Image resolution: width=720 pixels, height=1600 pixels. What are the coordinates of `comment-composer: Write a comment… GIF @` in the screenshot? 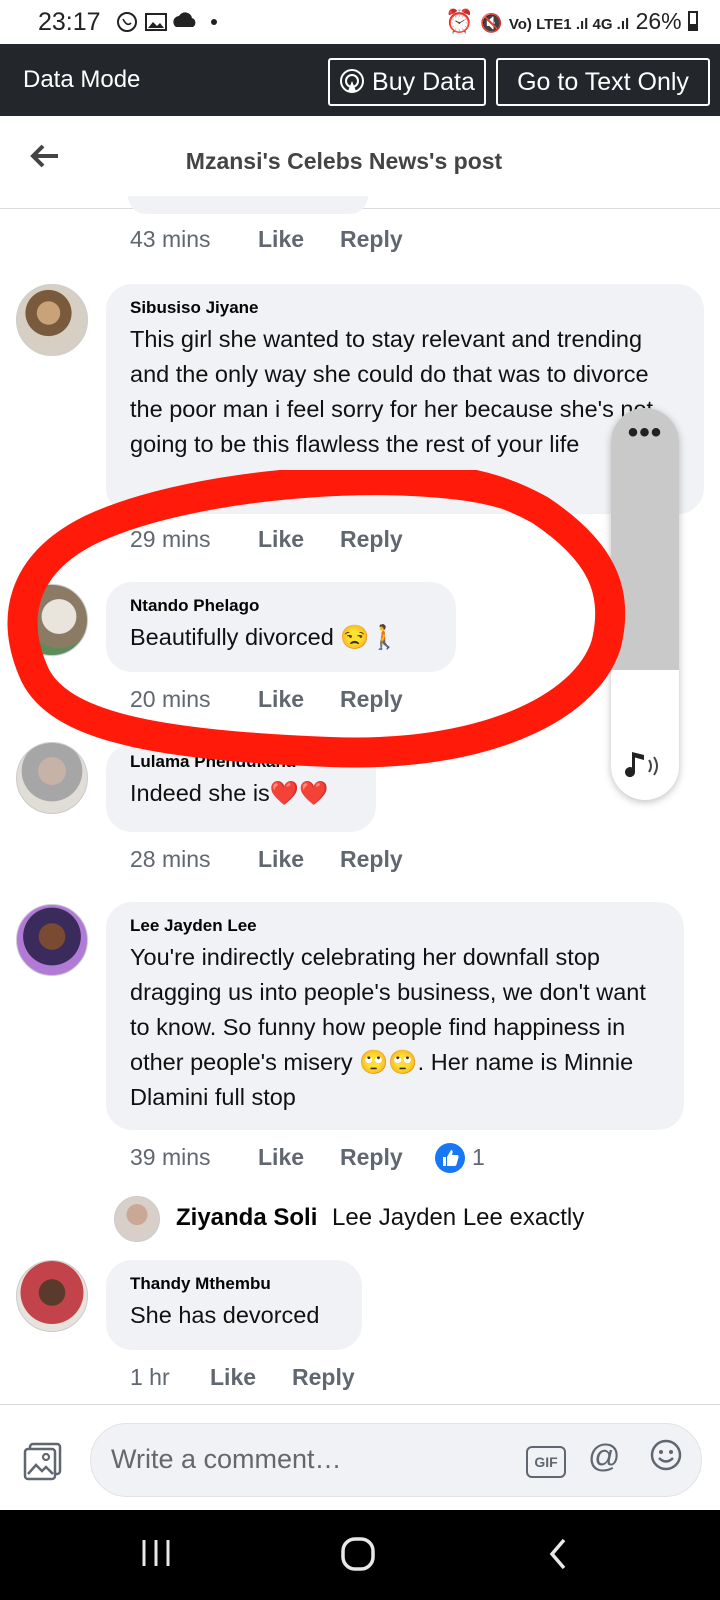 It's located at (360, 1457).